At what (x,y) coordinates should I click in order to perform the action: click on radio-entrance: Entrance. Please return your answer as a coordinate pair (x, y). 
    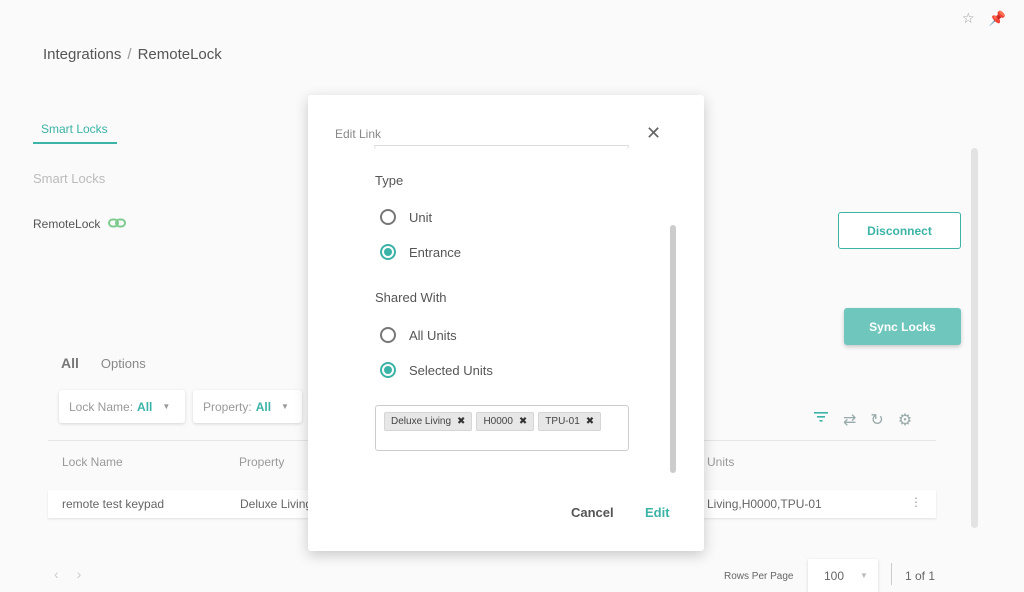
    Looking at the image, I should click on (420, 252).